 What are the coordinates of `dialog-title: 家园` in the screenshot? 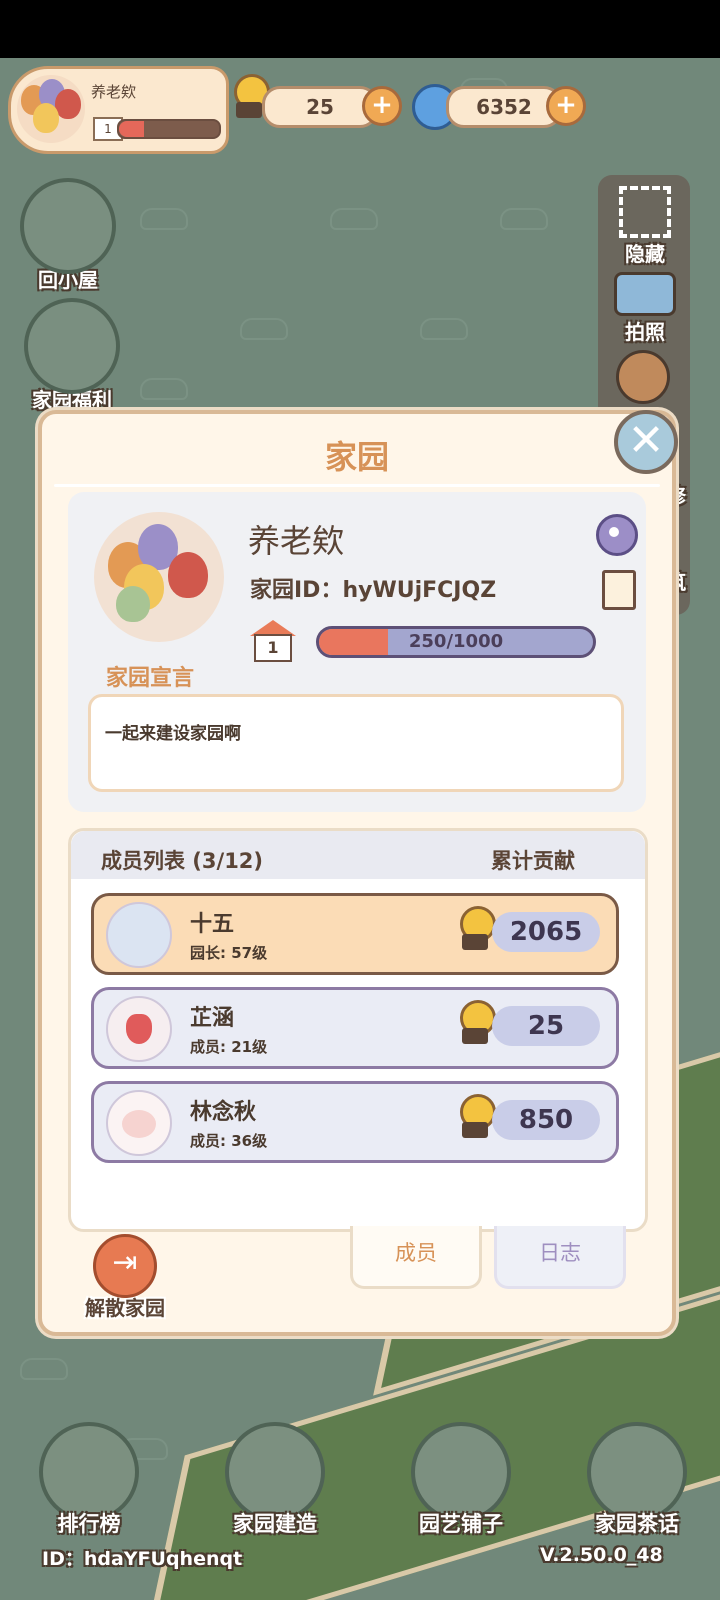 It's located at (356, 457).